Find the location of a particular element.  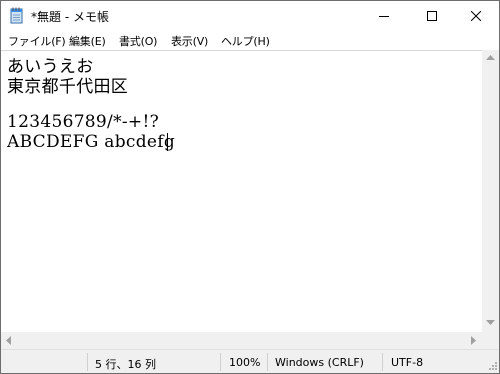

close-icon is located at coordinates (476, 16).